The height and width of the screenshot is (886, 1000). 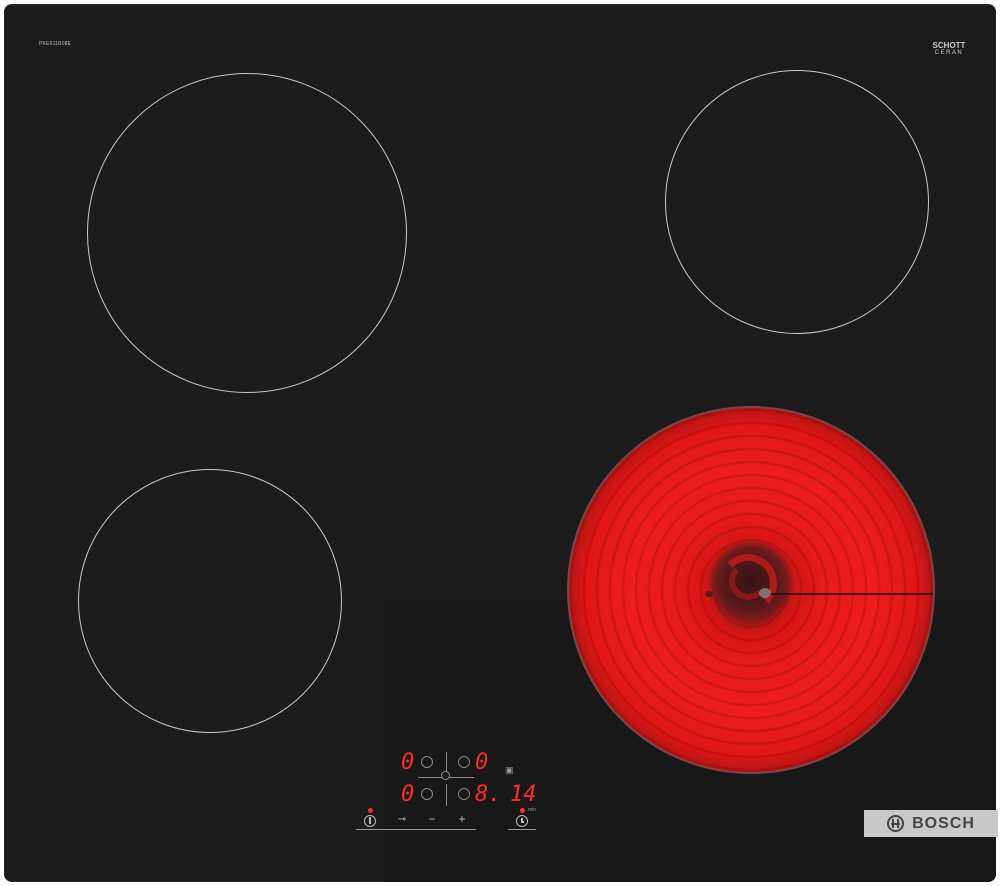 I want to click on coil-terminal, so click(x=709, y=594).